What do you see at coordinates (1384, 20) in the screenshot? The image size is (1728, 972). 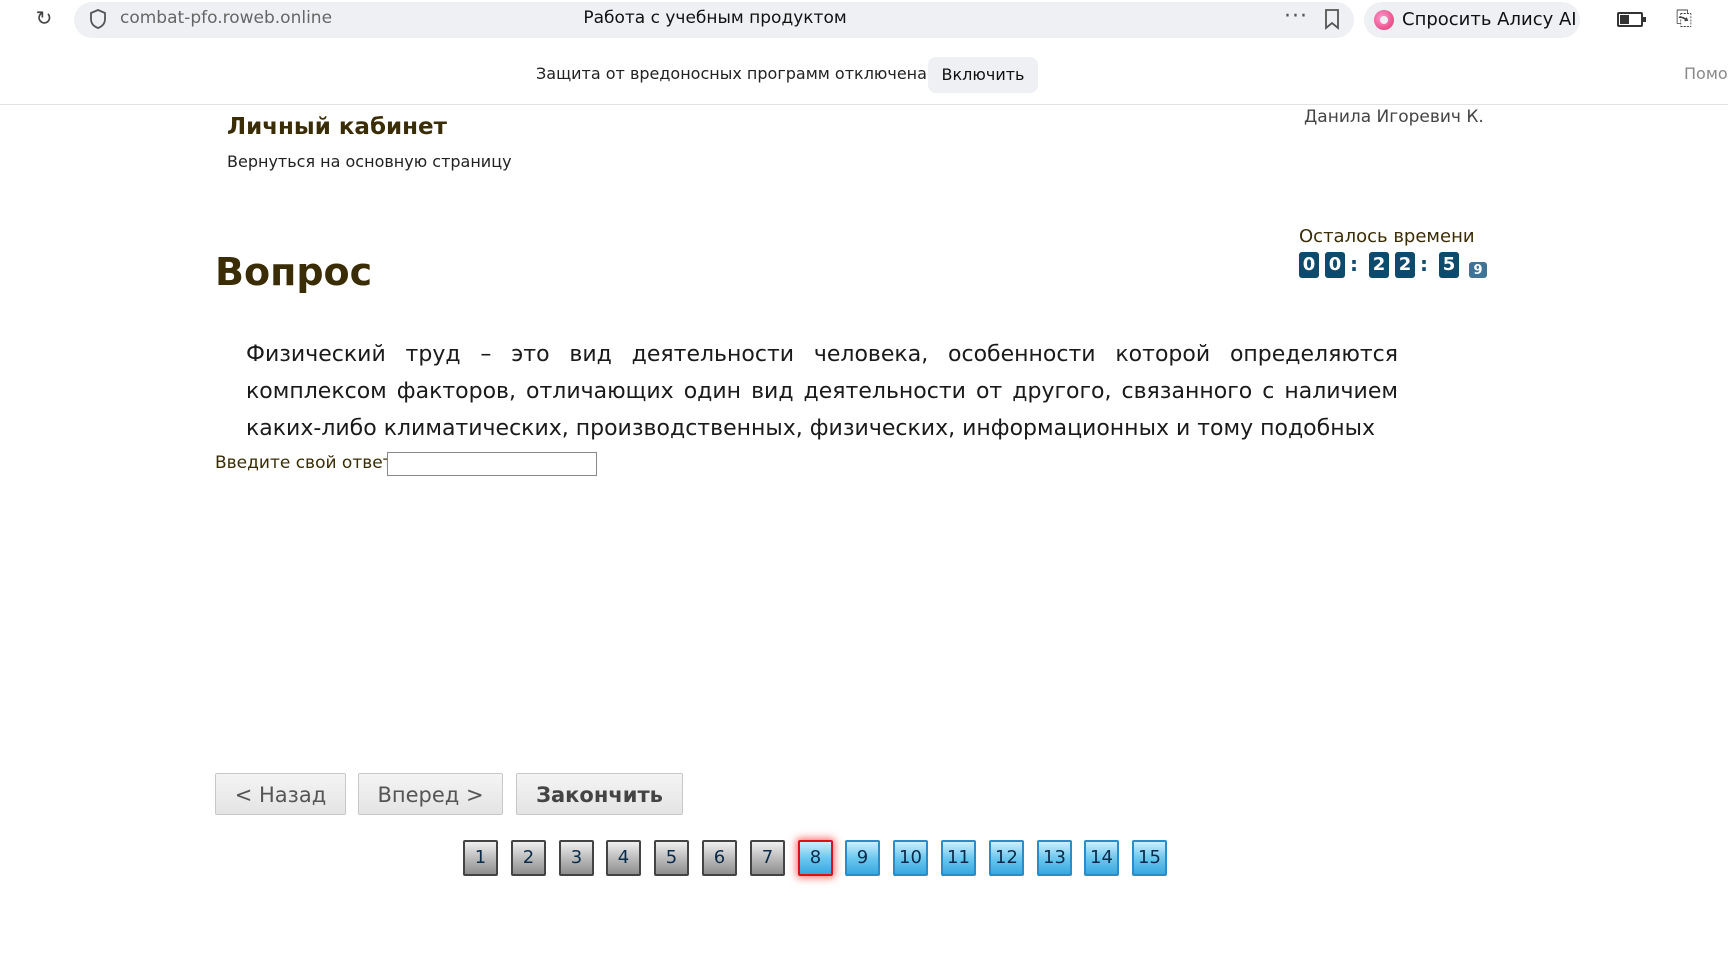 I see `alice-icon` at bounding box center [1384, 20].